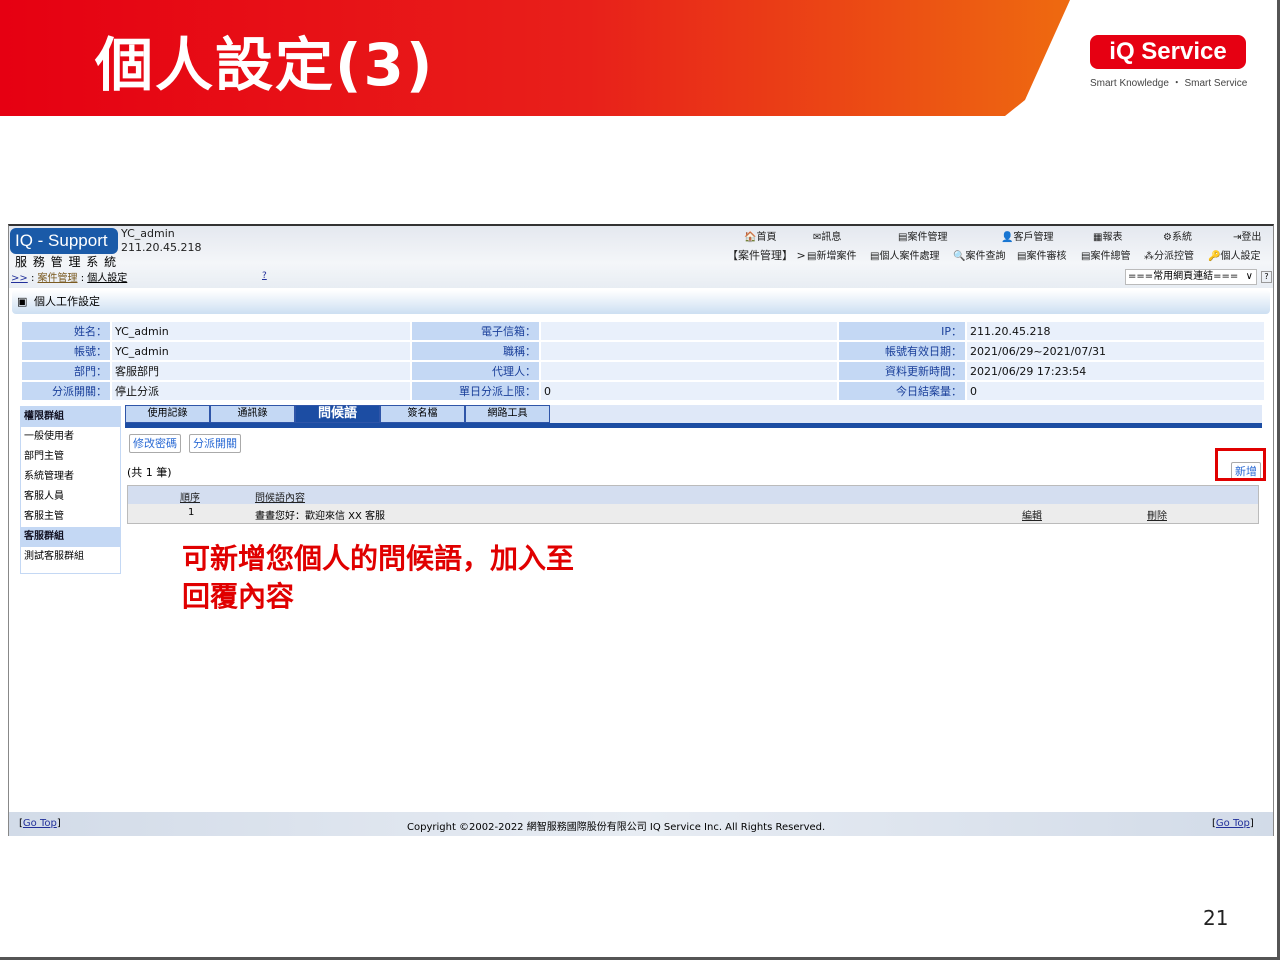 The image size is (1284, 964). What do you see at coordinates (979, 254) in the screenshot?
I see `submenu-case-search: 🔍案件查詢` at bounding box center [979, 254].